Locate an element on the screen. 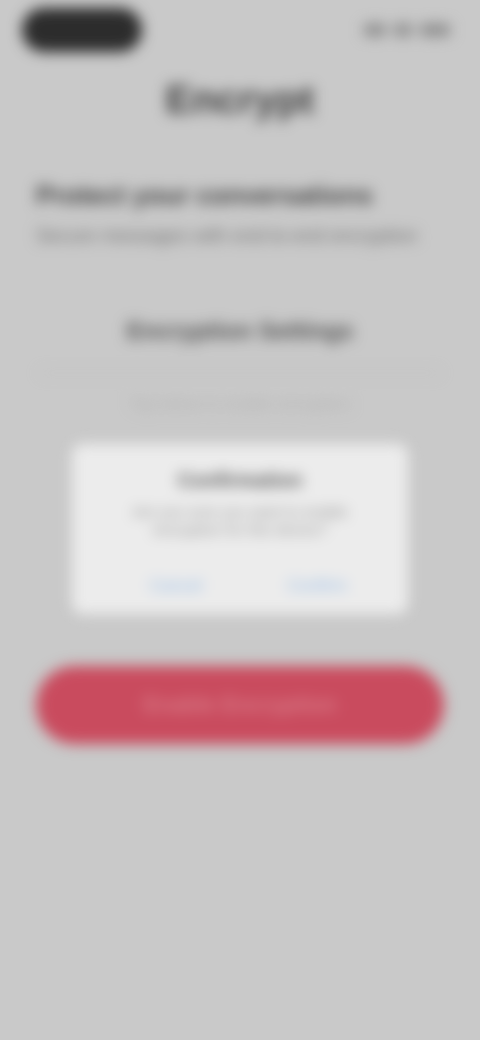 Image resolution: width=480 pixels, height=1040 pixels. group-label: Encryption Settings is located at coordinates (240, 331).